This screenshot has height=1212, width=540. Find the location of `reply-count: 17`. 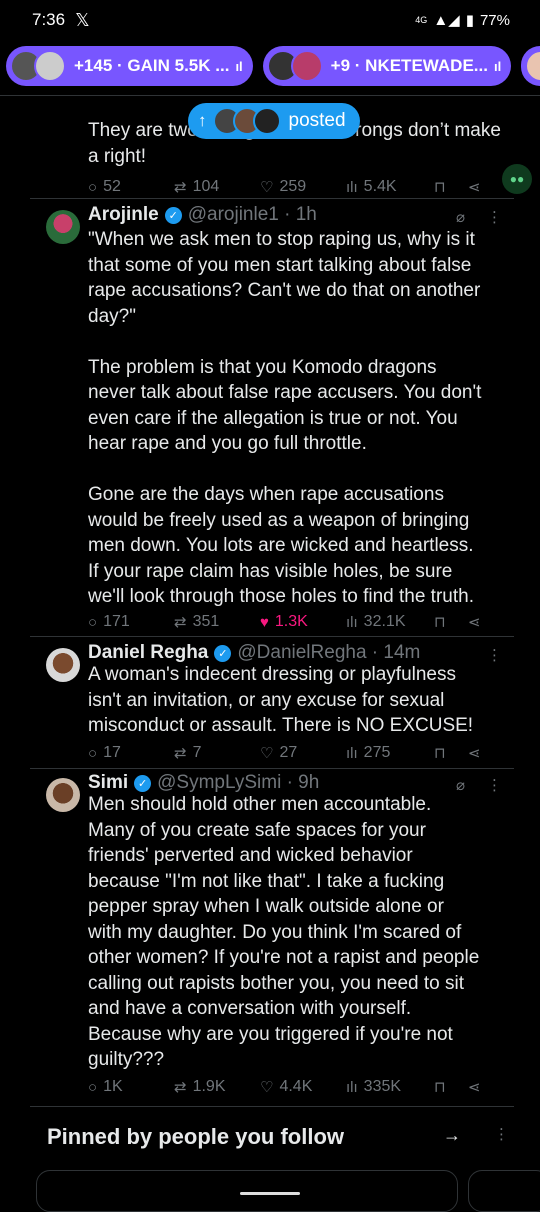

reply-count: 17 is located at coordinates (112, 752).